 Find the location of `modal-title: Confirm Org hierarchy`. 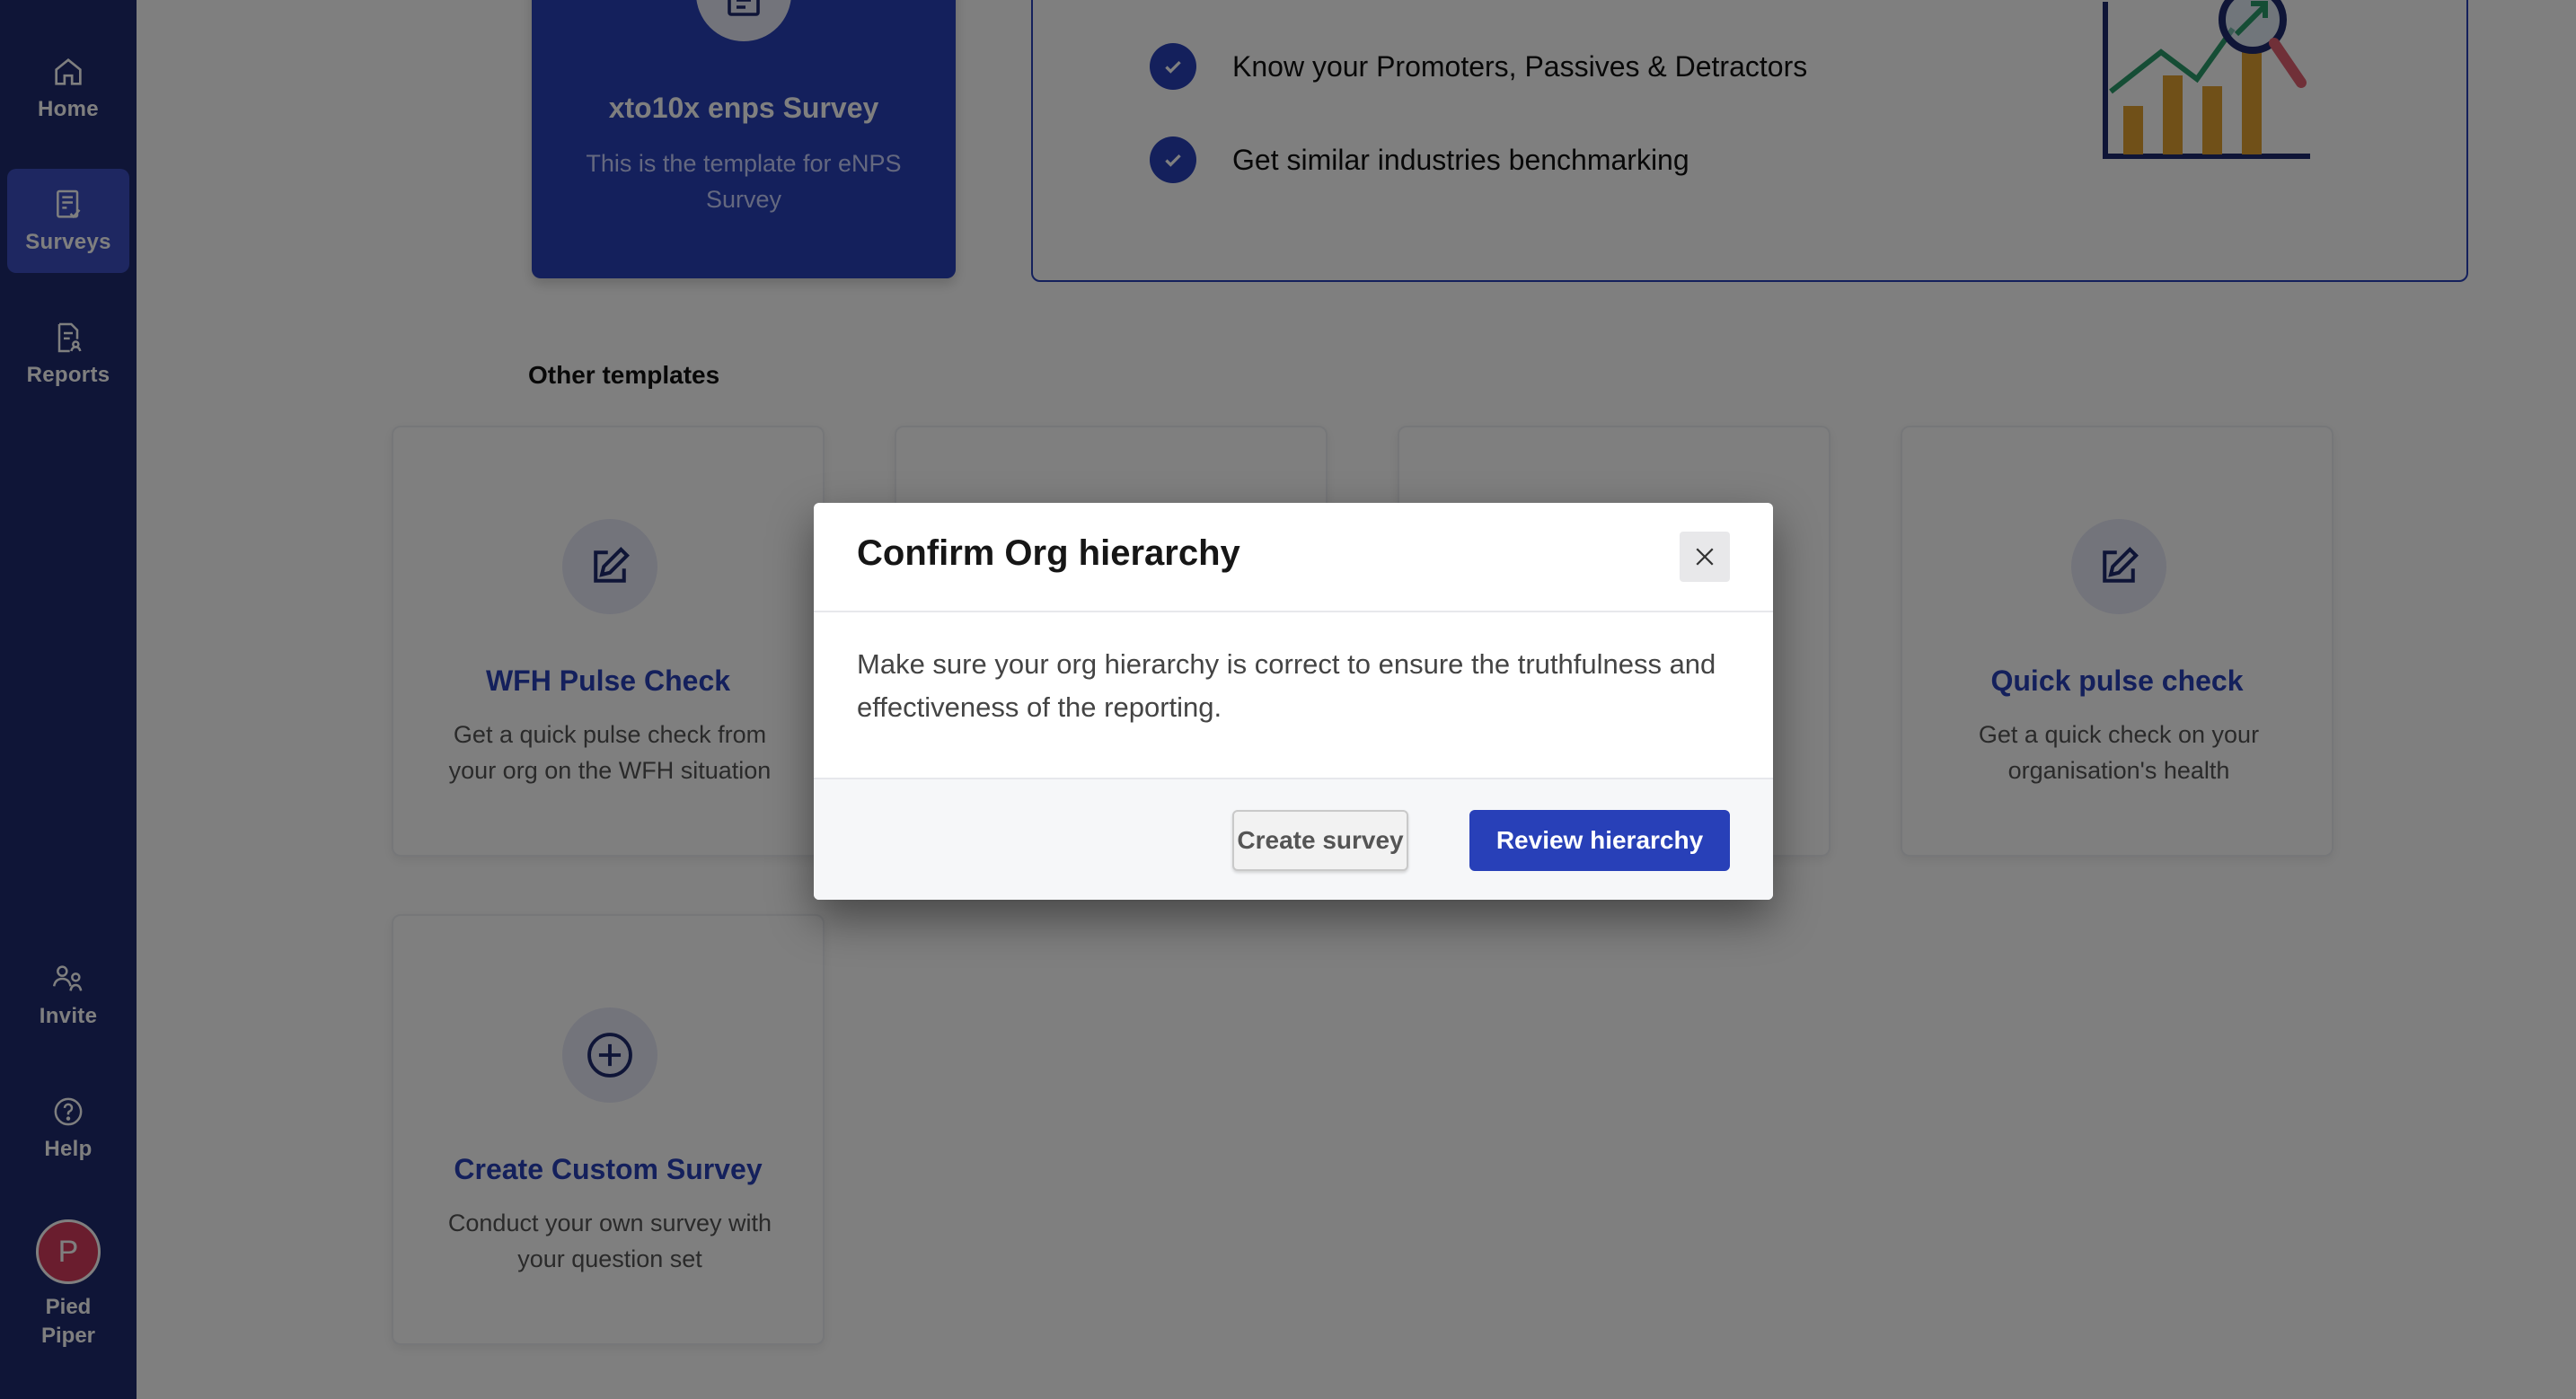

modal-title: Confirm Org hierarchy is located at coordinates (1048, 553).